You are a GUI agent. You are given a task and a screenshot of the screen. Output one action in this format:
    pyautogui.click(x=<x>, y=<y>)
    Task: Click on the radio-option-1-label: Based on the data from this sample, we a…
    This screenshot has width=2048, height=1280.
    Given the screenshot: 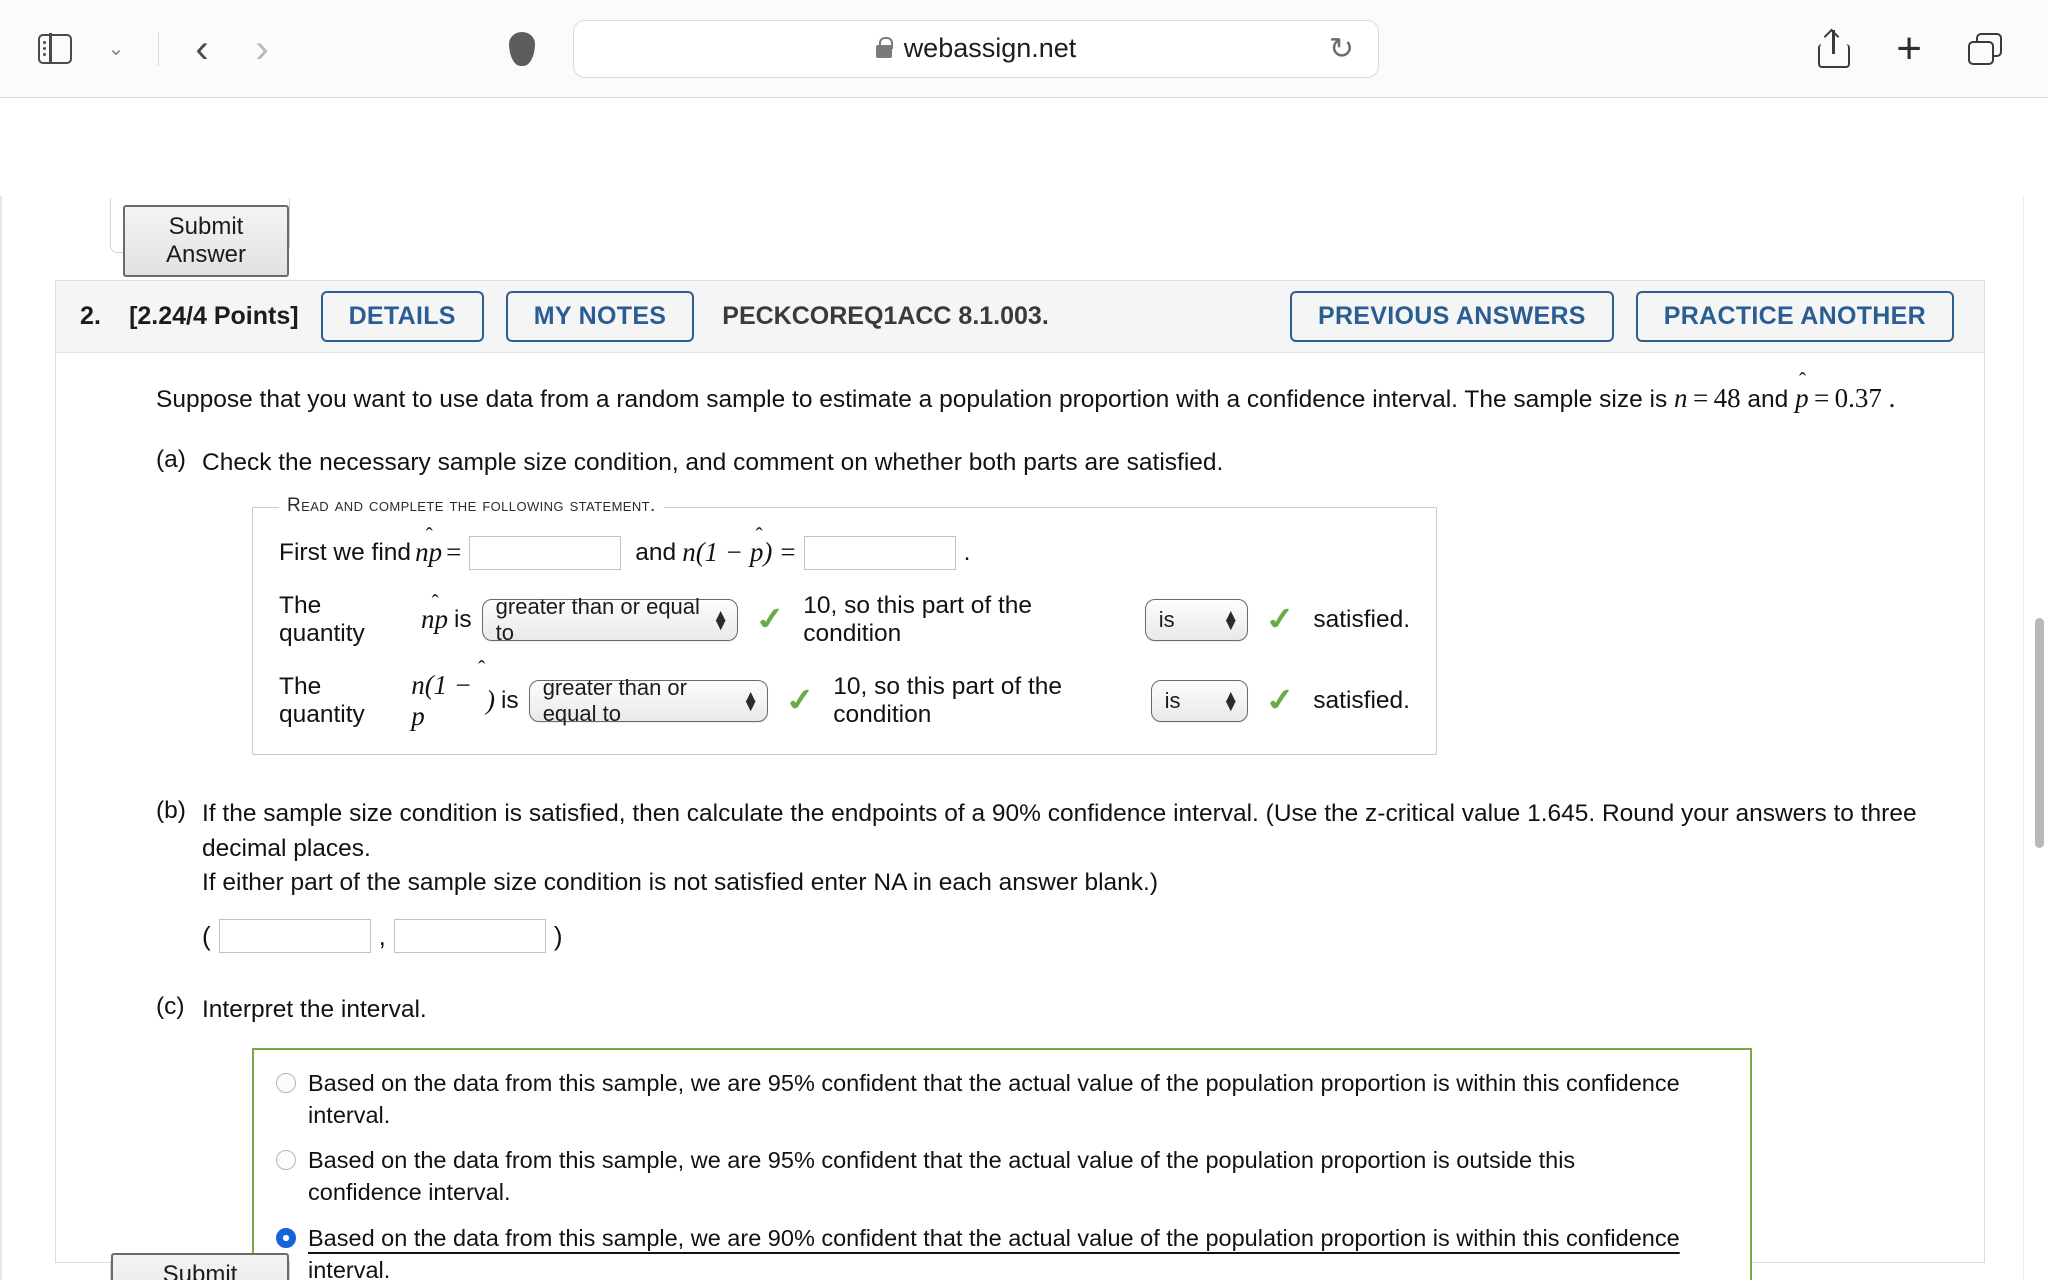 What is the action you would take?
    pyautogui.click(x=994, y=1099)
    